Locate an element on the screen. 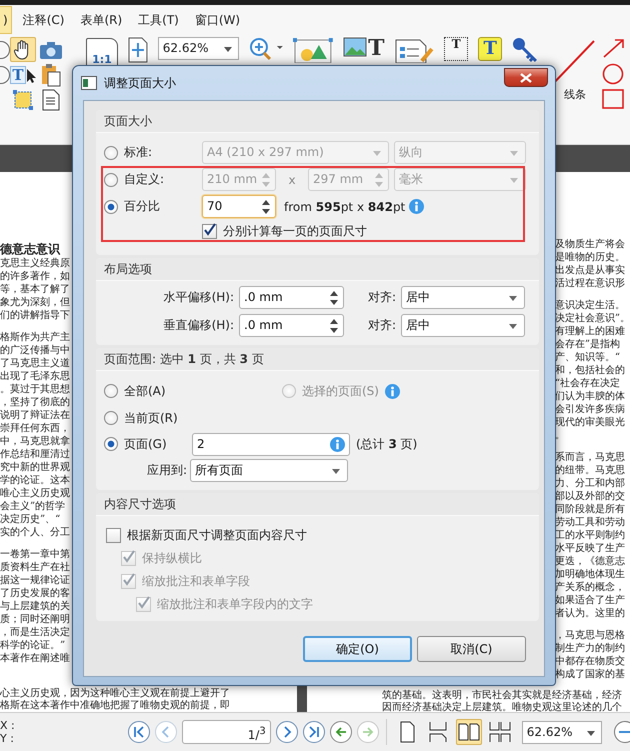 Image resolution: width=630 pixels, height=751 pixels. coordinate-label: Y : is located at coordinates (7, 738).